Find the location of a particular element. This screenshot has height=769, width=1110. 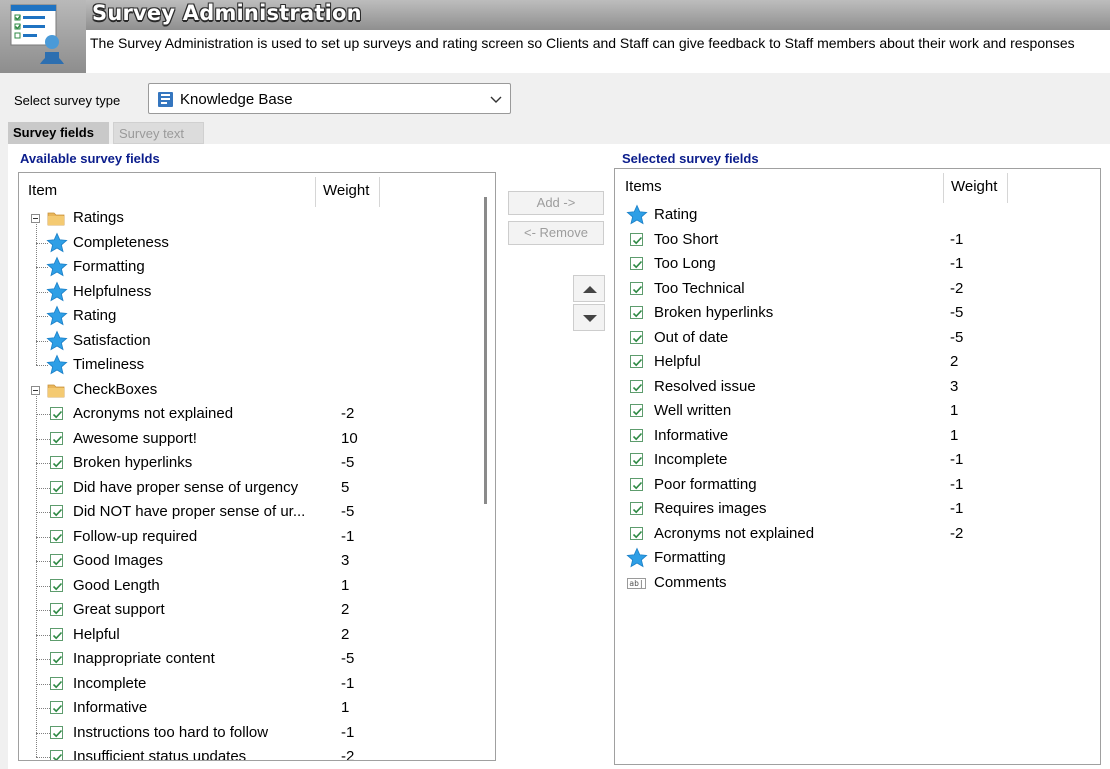

selected-item: Too Short is located at coordinates (686, 240).